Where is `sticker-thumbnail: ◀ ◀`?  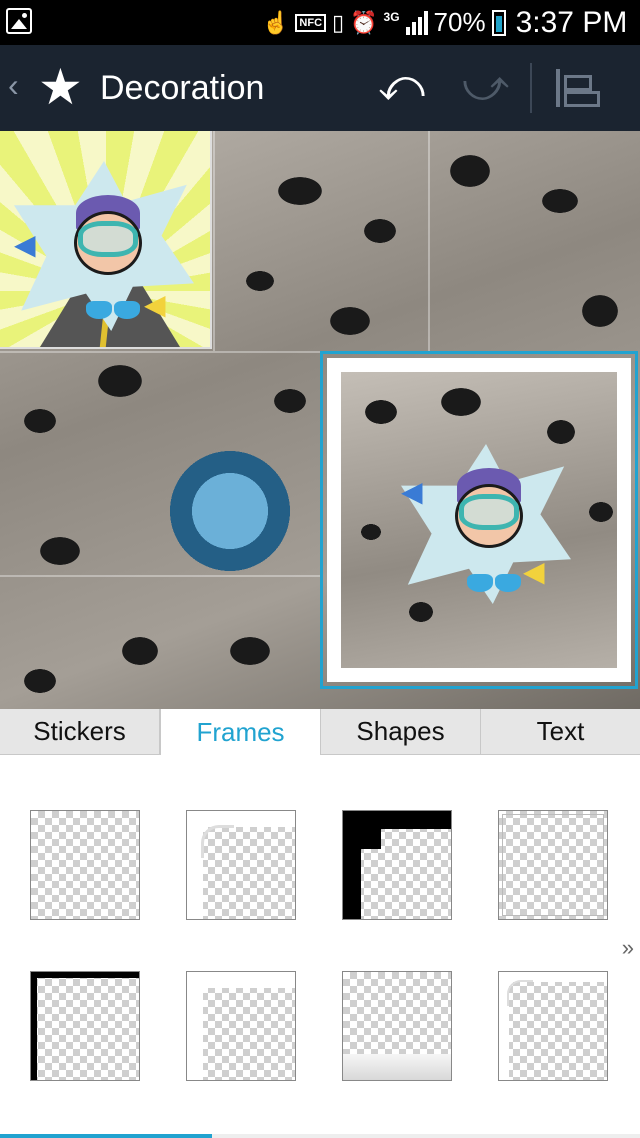
sticker-thumbnail: ◀ ◀ is located at coordinates (106, 240).